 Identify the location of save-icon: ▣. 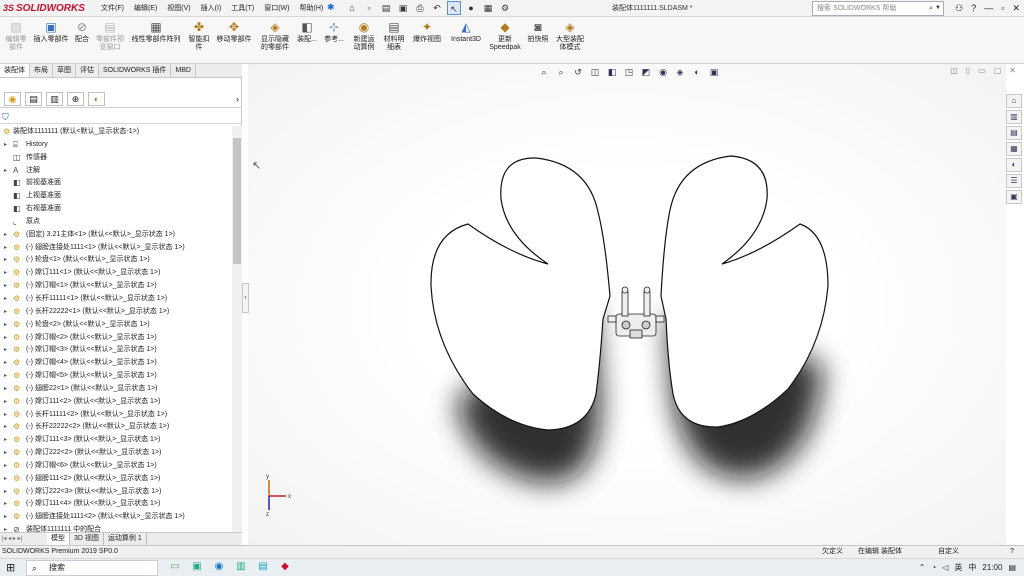
(403, 8).